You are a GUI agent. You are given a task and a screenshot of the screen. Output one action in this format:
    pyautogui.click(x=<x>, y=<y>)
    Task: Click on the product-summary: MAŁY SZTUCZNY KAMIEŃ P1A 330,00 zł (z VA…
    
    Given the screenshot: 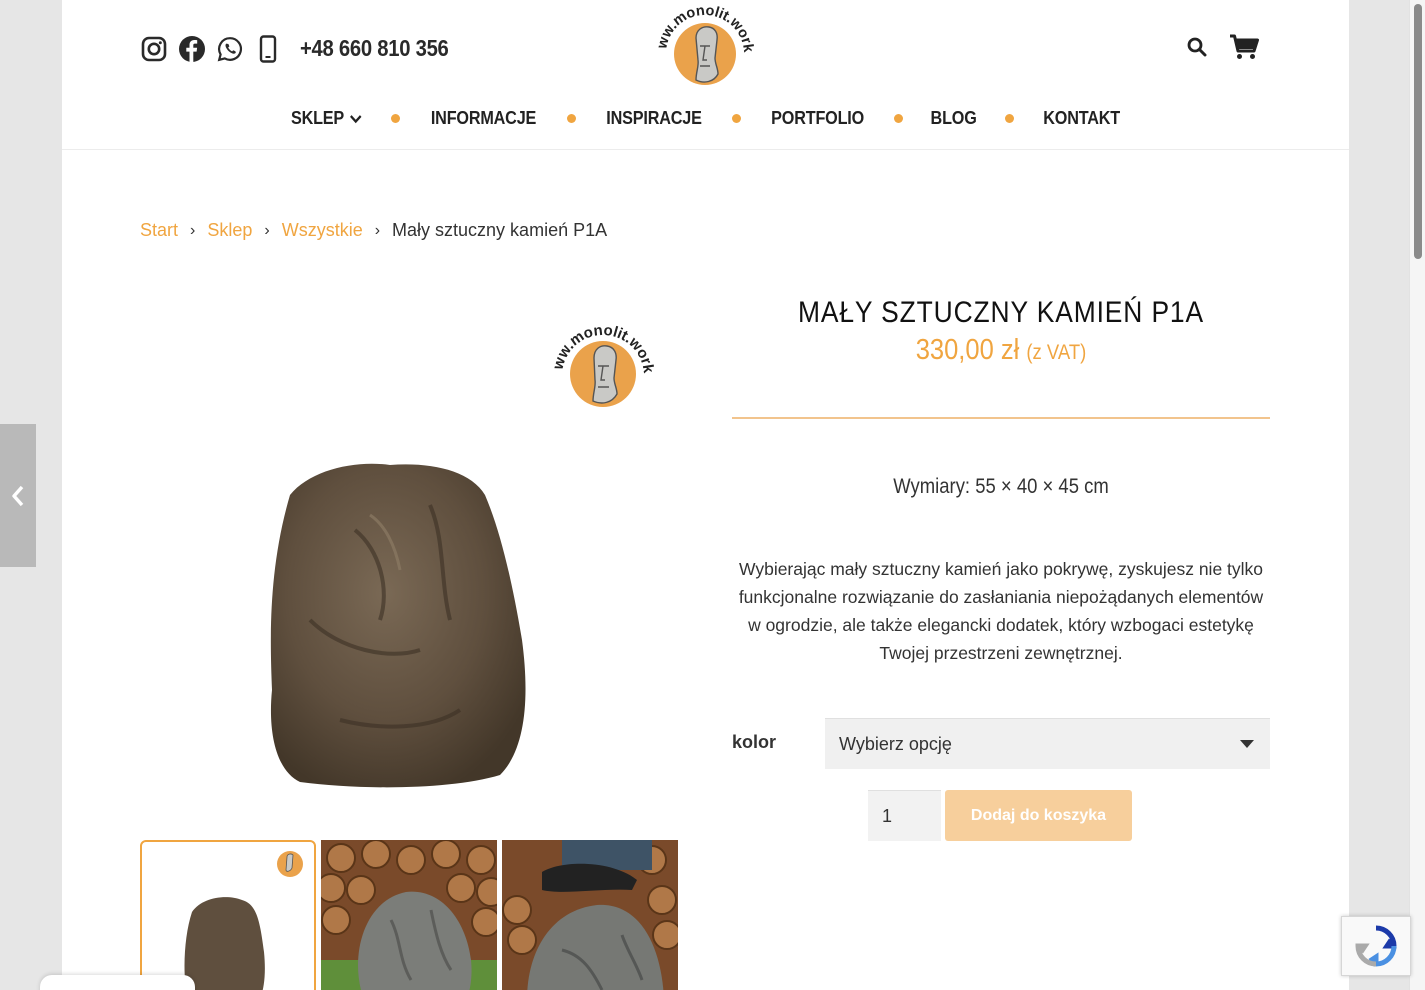 What is the action you would take?
    pyautogui.click(x=1001, y=478)
    